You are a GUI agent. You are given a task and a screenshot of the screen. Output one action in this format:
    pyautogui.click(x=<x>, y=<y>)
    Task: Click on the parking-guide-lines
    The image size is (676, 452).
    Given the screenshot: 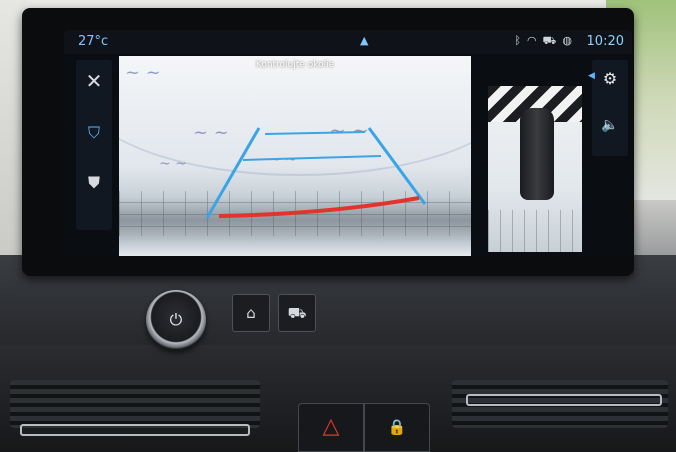 What is the action you would take?
    pyautogui.click(x=316, y=173)
    